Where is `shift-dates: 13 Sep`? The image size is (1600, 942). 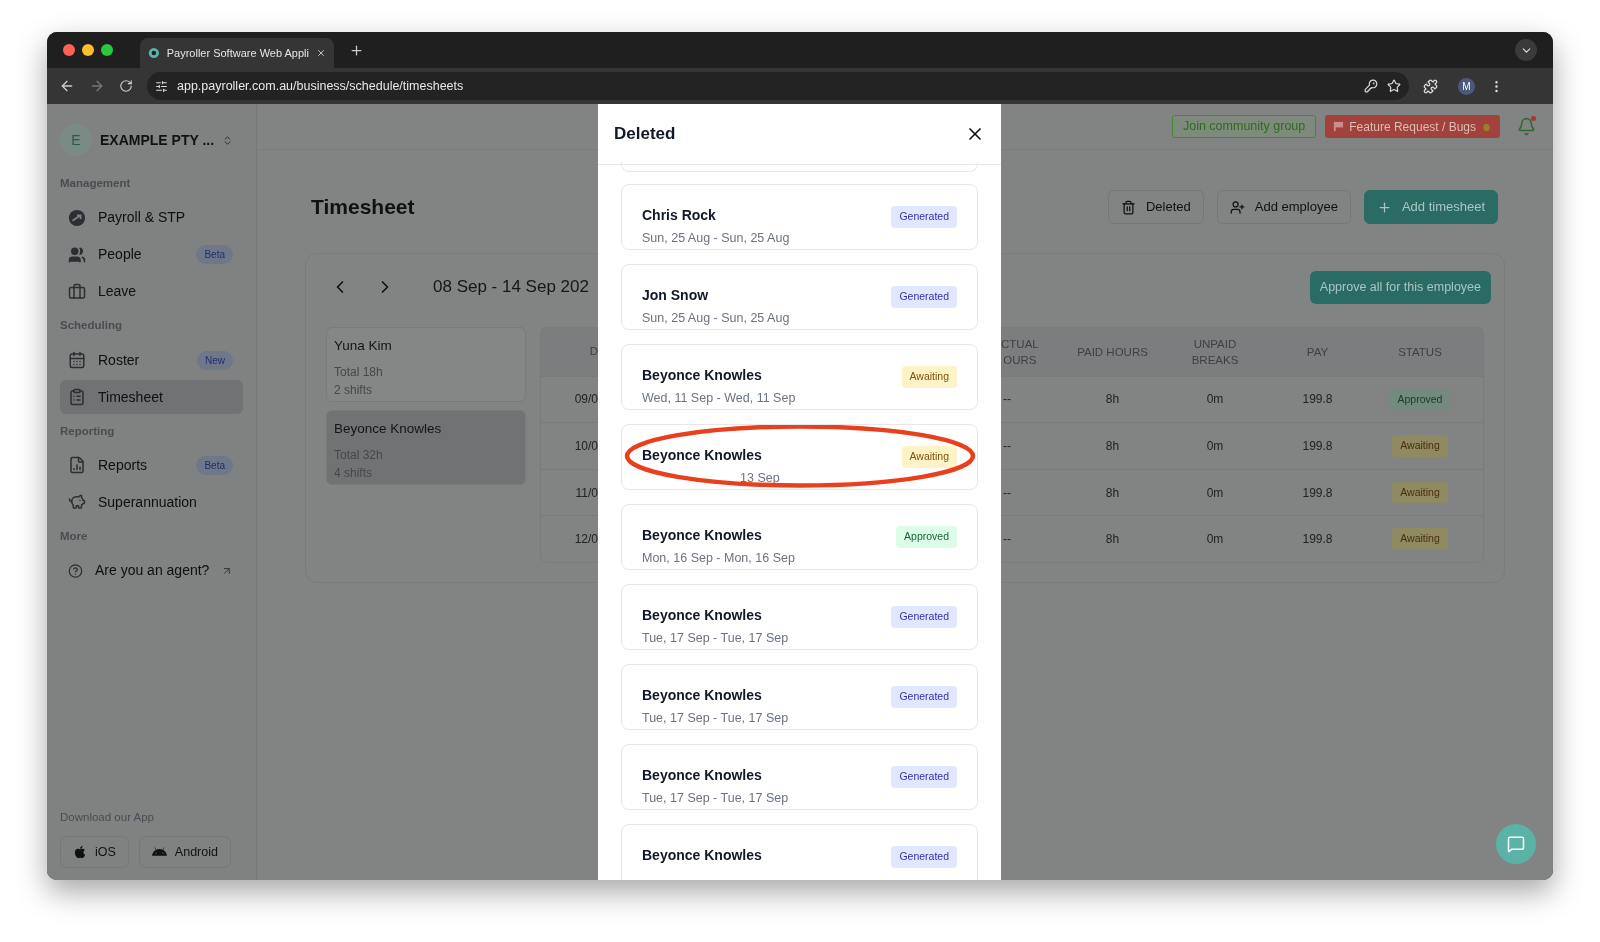 shift-dates: 13 Sep is located at coordinates (759, 478).